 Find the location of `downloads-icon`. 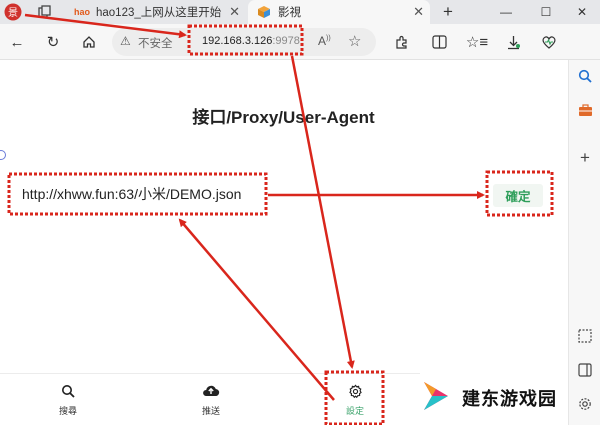

downloads-icon is located at coordinates (513, 42).